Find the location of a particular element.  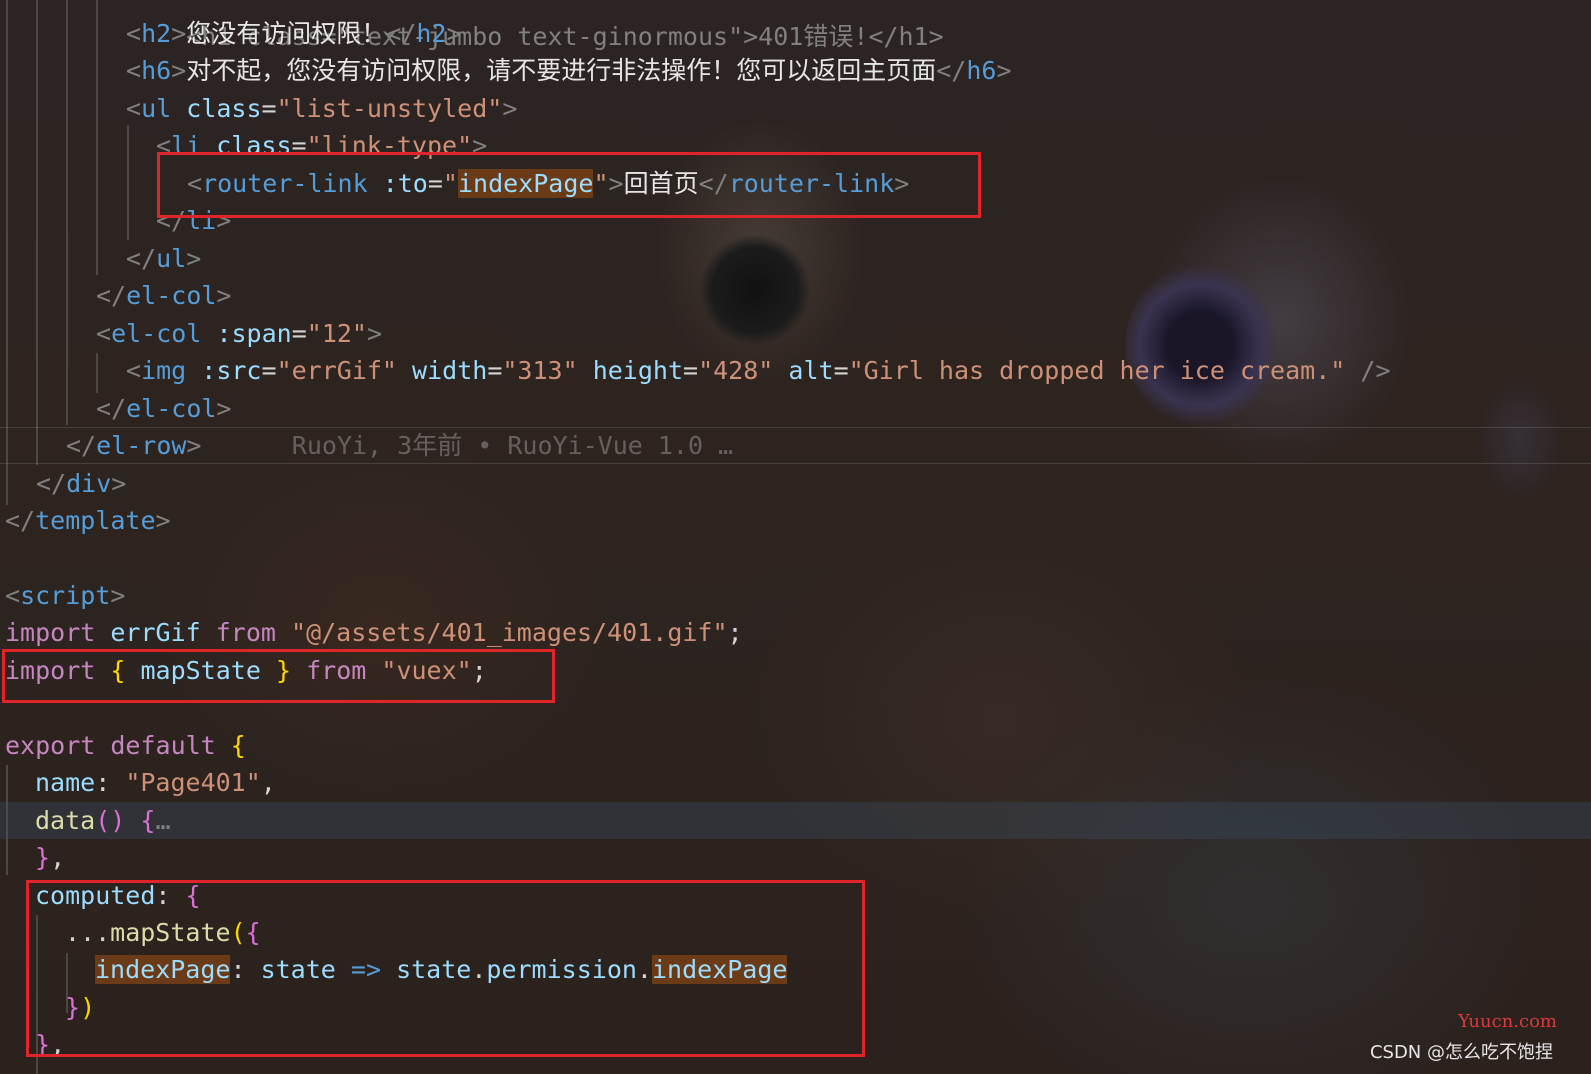

text-content: 您没有访问权限！ is located at coordinates (286, 33).